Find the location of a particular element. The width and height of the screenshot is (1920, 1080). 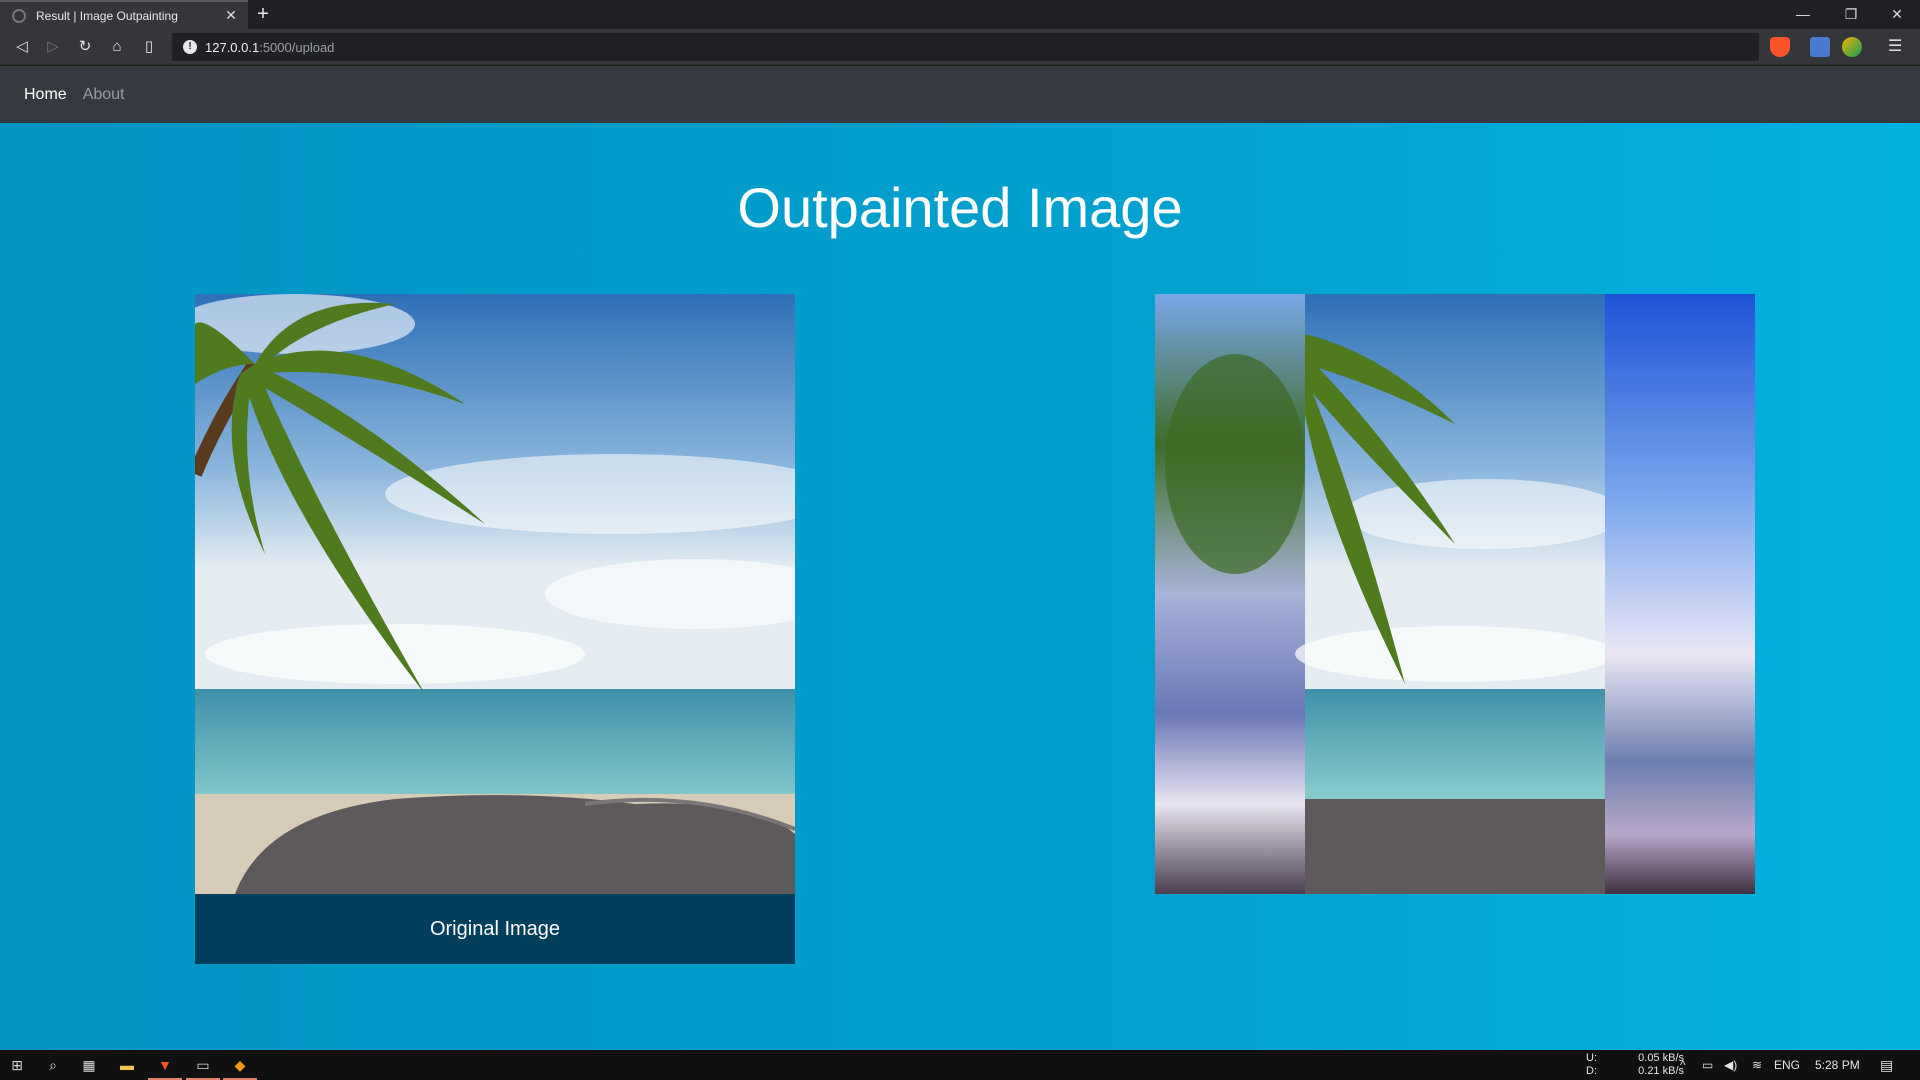

net-down-speed: 0.21 kB/s is located at coordinates (1661, 1071).